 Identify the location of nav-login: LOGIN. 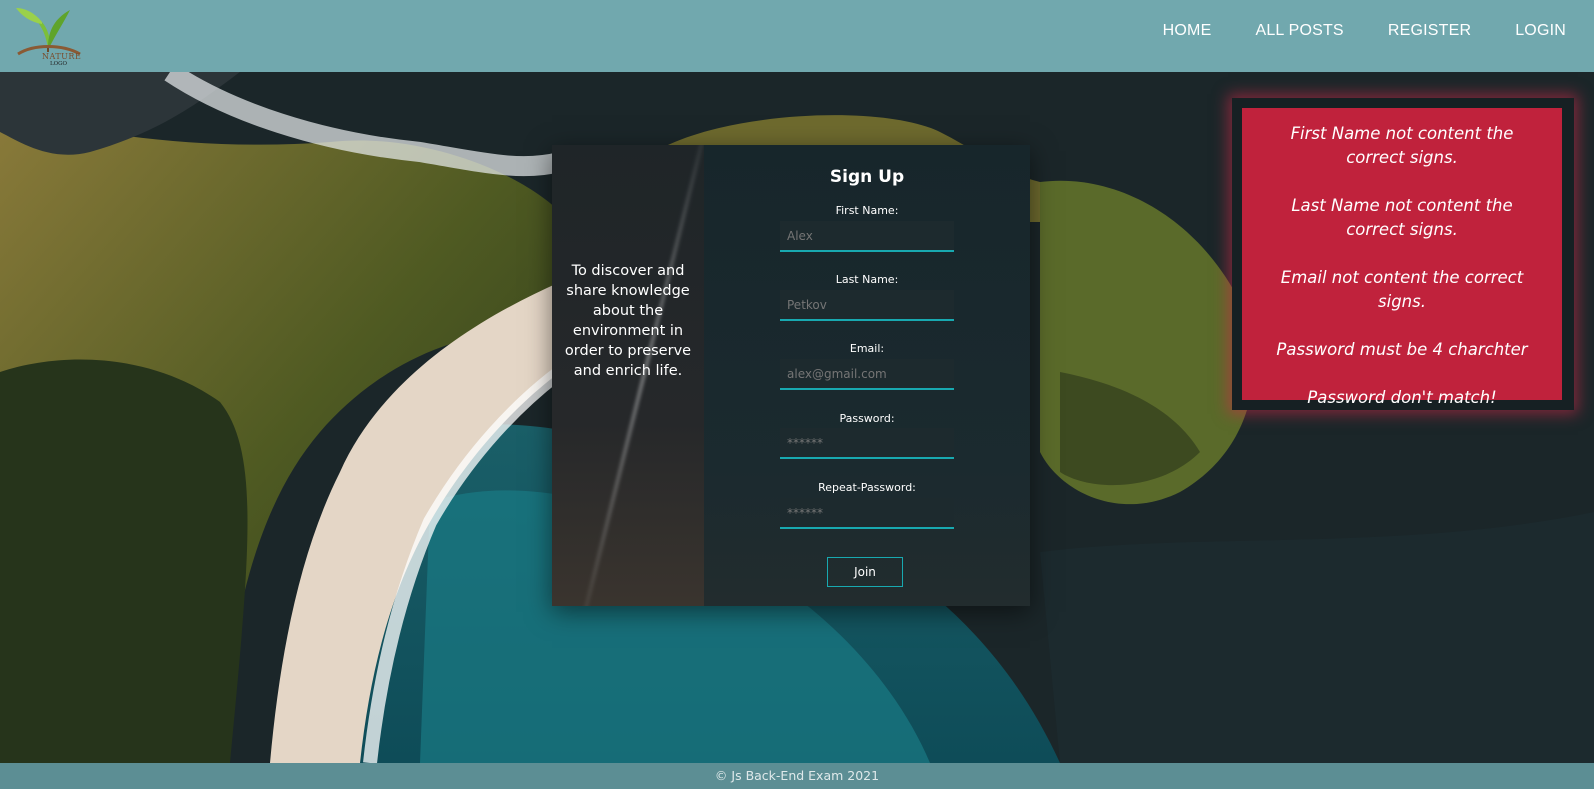
(1540, 31).